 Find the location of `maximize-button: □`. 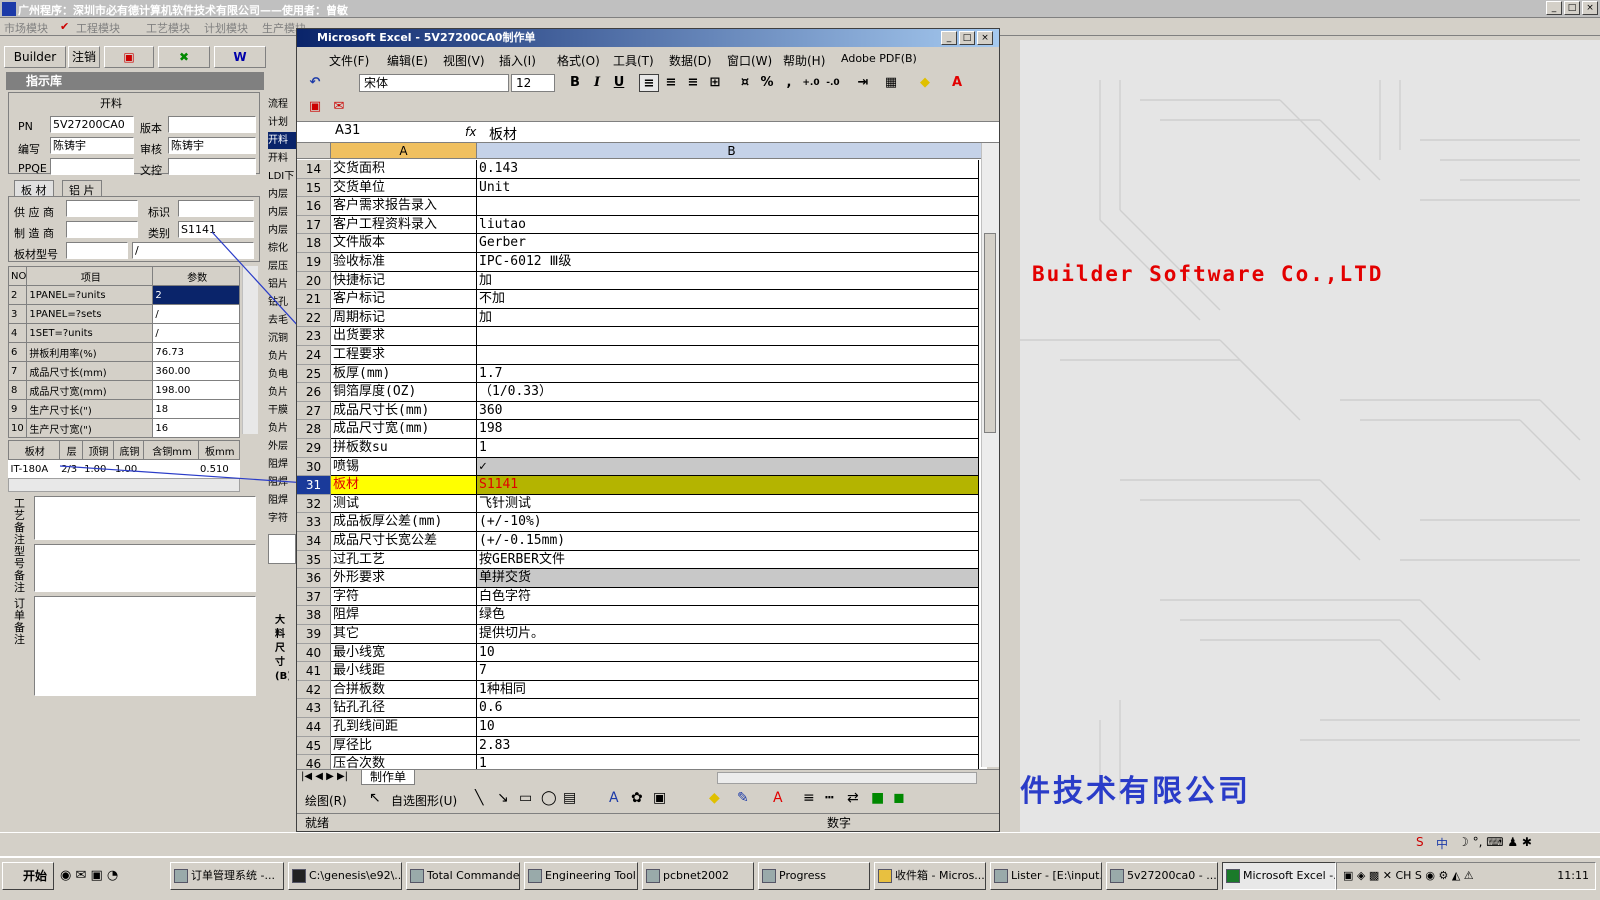

maximize-button: □ is located at coordinates (1572, 8).